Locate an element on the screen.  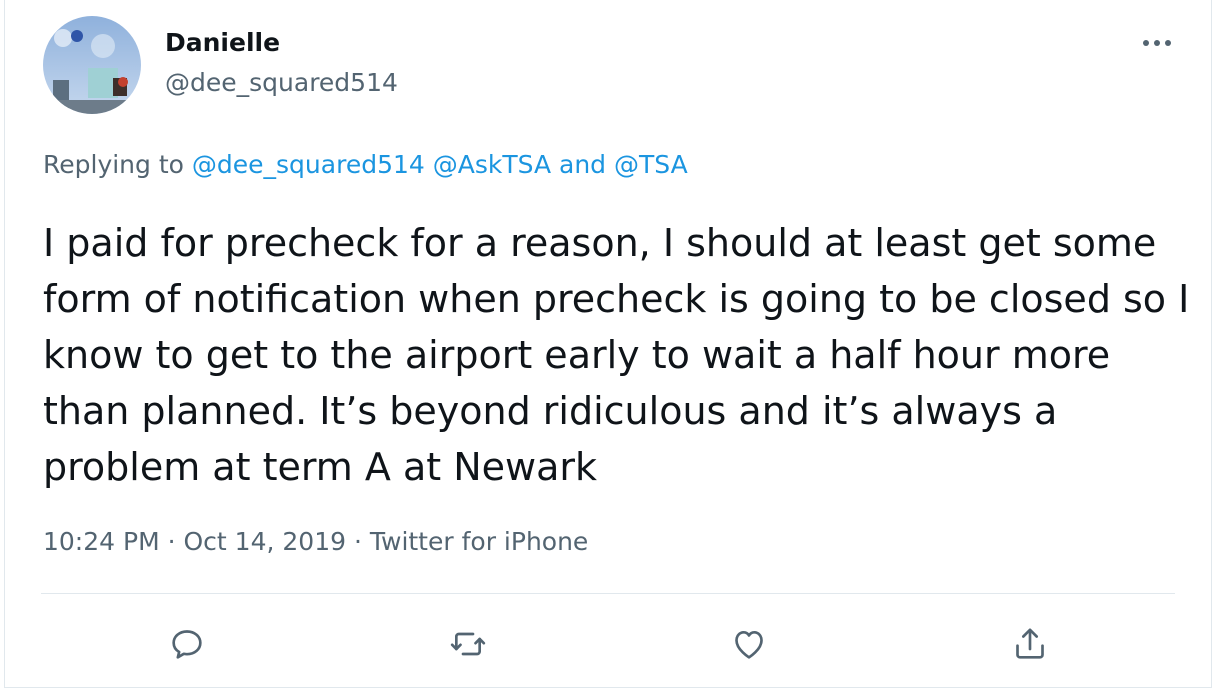
reply-icon is located at coordinates (187, 644).